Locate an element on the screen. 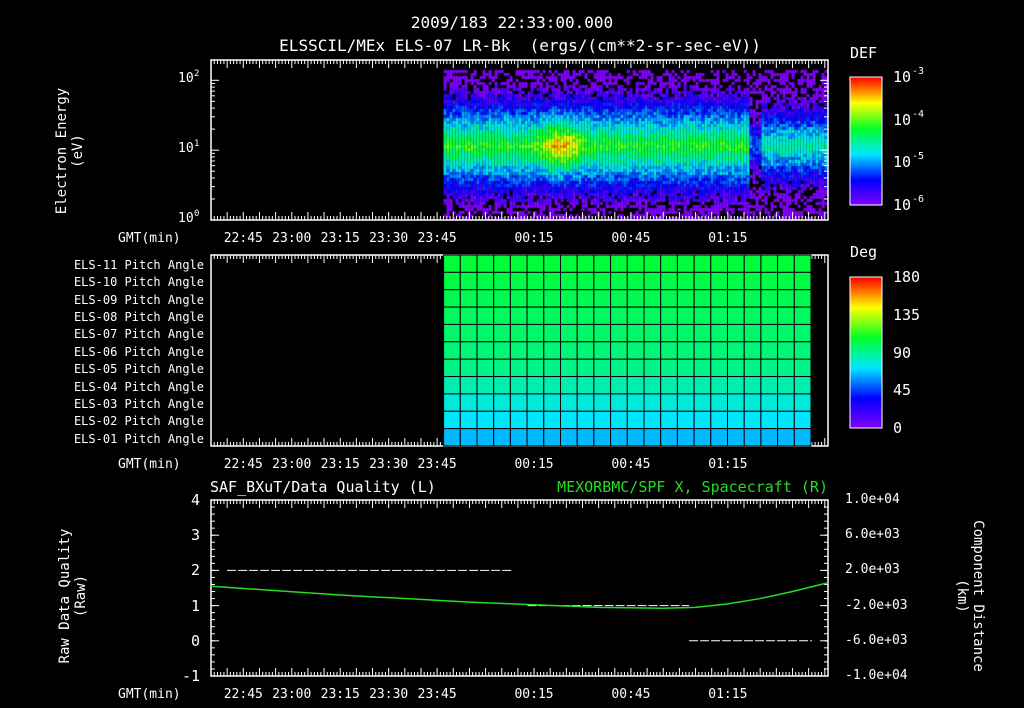  pitch-row-label: ELS-11 Pitch Angle is located at coordinates (138, 265).